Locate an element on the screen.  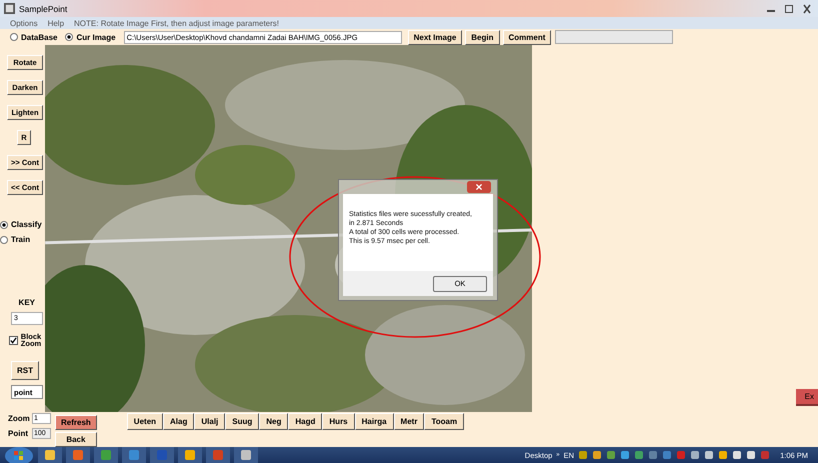
category-button: Suug is located at coordinates (242, 421).